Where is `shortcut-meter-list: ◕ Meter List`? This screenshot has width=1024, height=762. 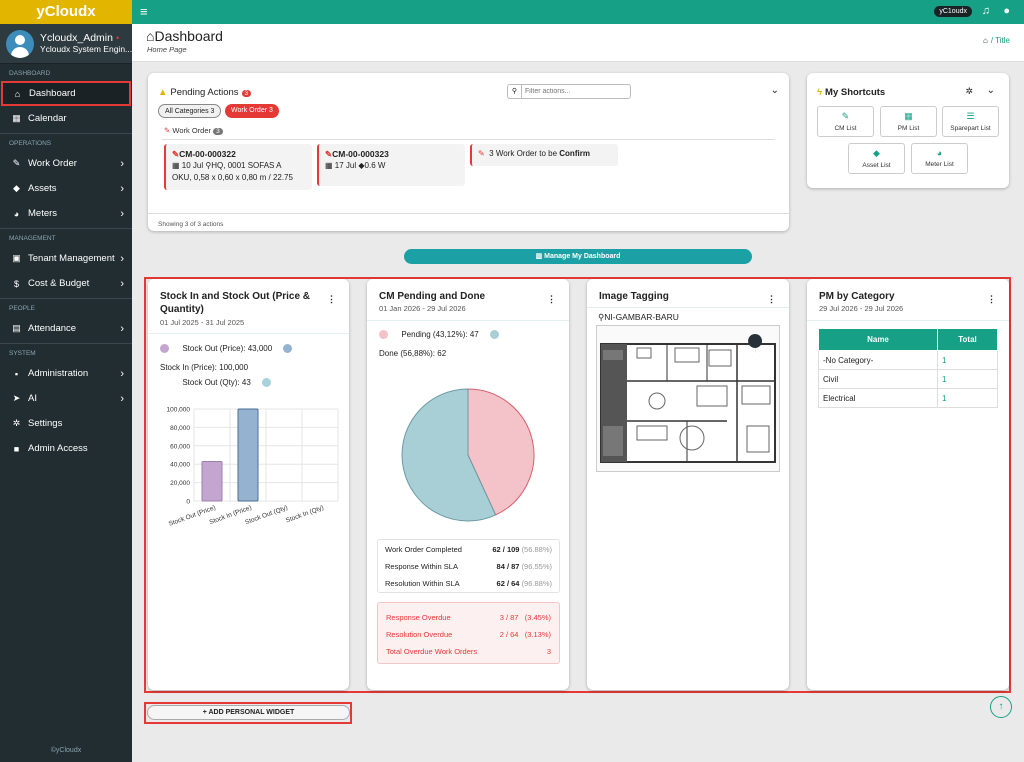
shortcut-meter-list: ◕ Meter List is located at coordinates (939, 158).